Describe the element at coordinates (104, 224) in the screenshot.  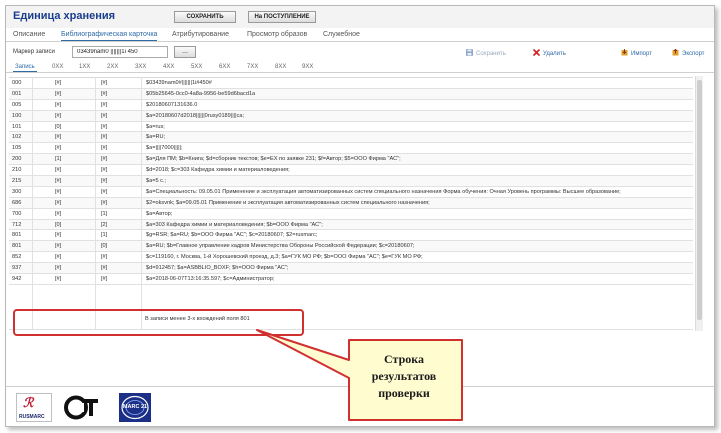
I see `indicator-2: [2]` at that location.